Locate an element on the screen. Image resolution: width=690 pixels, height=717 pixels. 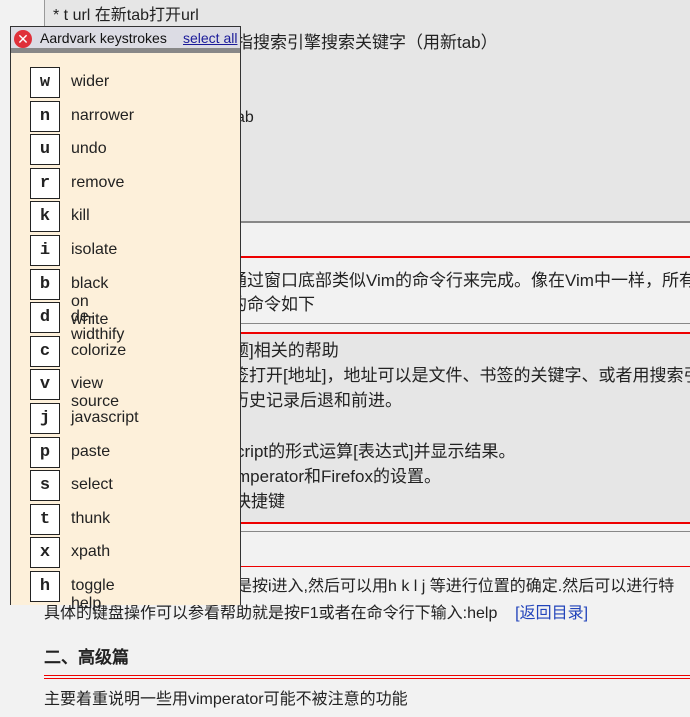
text-line: 具体的键盘操作可以参看帮助就是按F1或者在命令行下输入:help [返回目录] is located at coordinates (316, 614).